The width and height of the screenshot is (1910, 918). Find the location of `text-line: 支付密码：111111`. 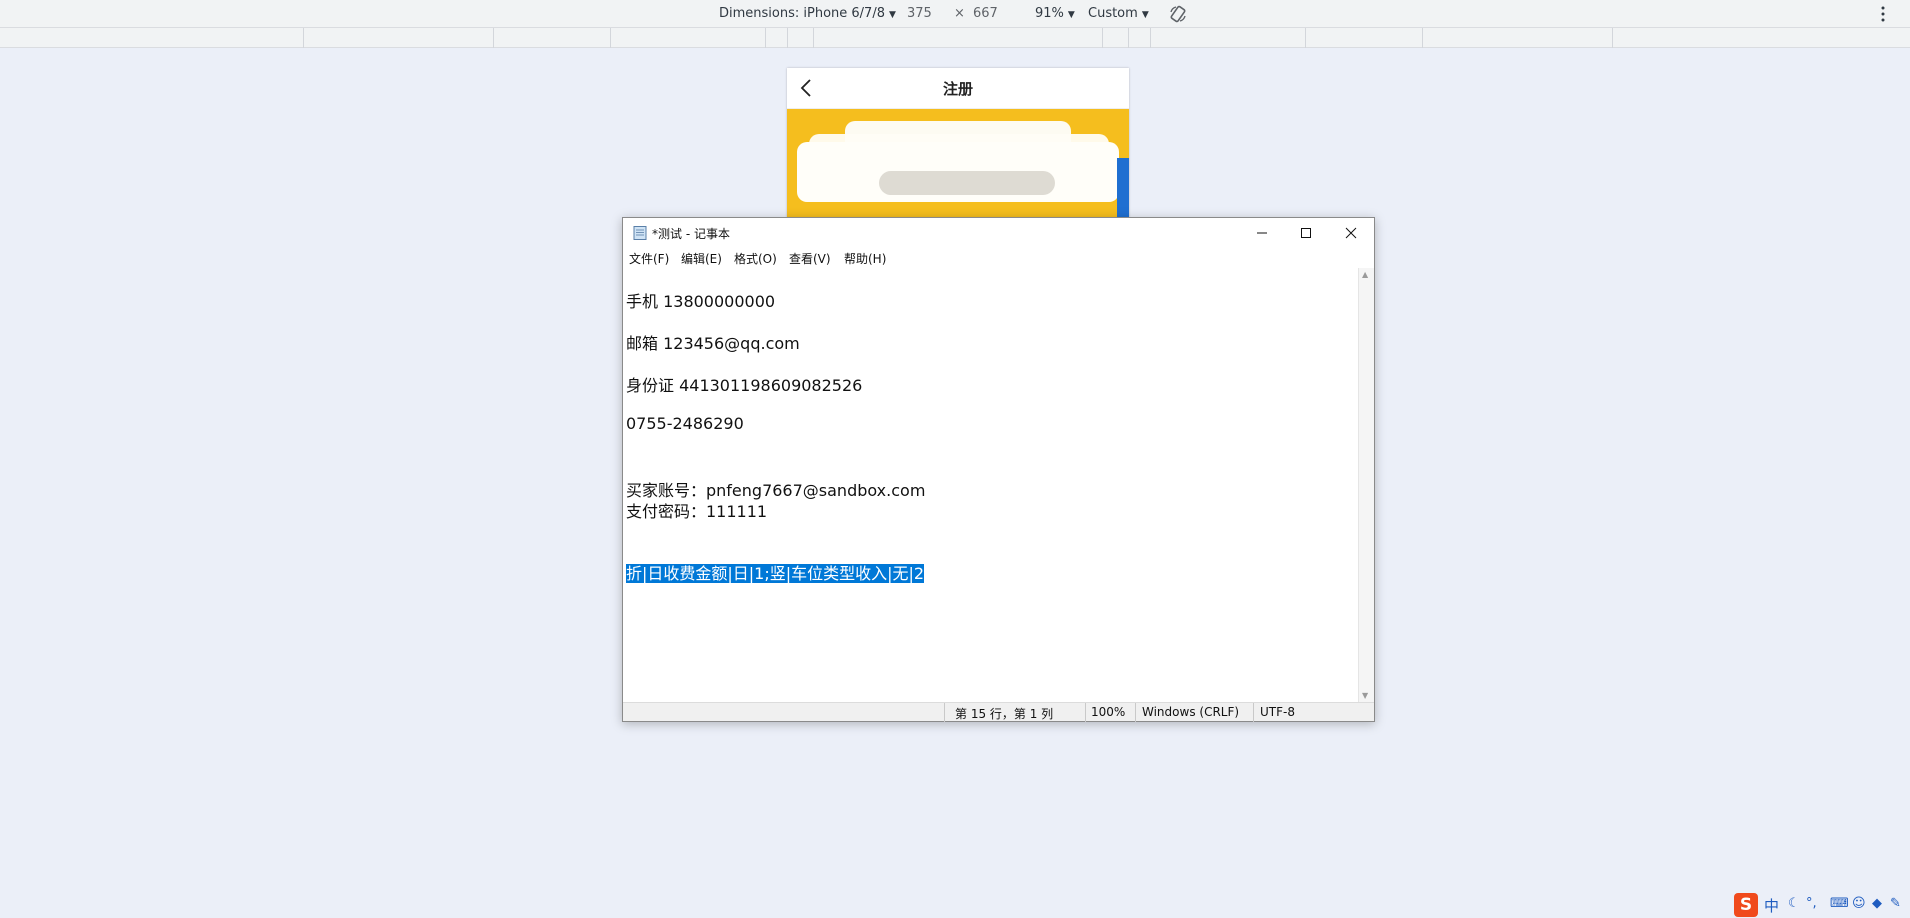

text-line: 支付密码：111111 is located at coordinates (697, 511).